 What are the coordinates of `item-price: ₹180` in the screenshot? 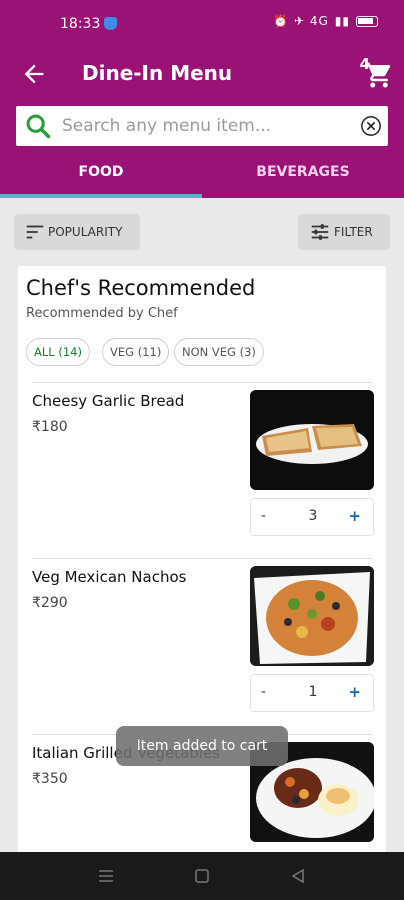 It's located at (50, 427).